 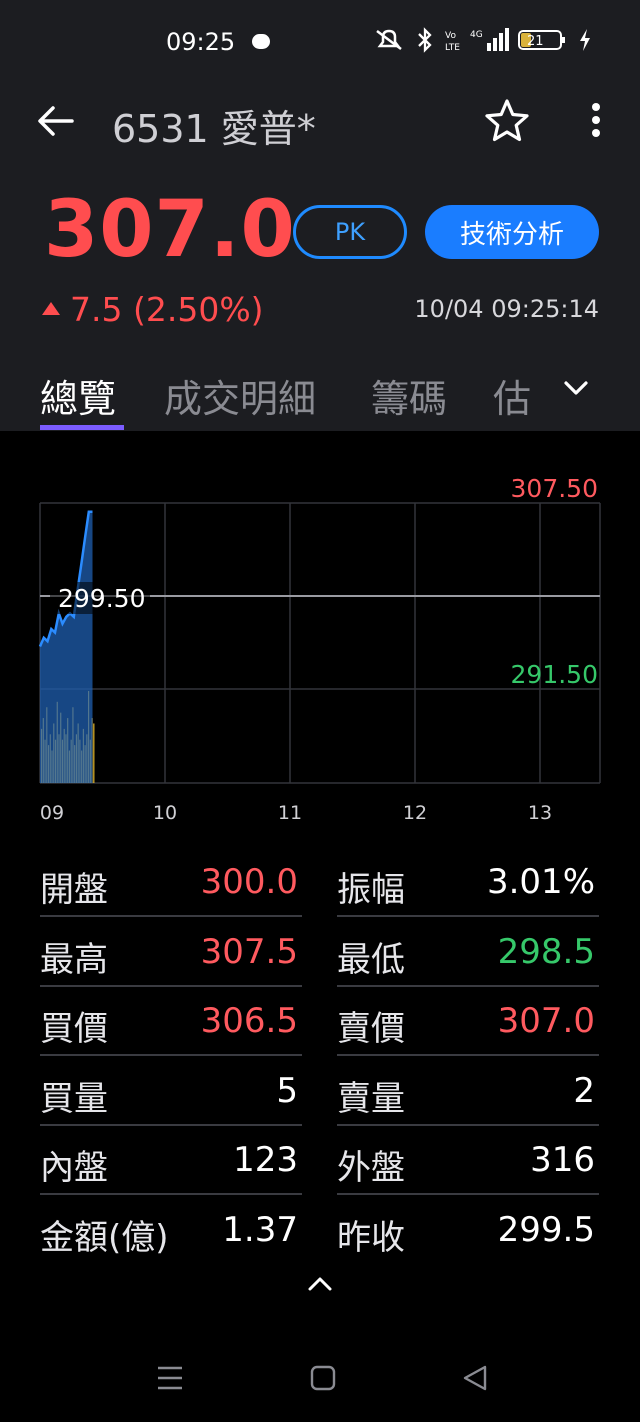 I want to click on stat-cell: 買價 306.5, so click(x=171, y=1021).